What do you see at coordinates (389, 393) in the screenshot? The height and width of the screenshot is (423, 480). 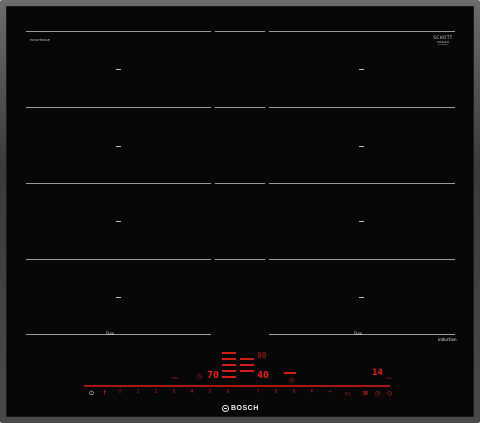 I see `clock-icon: ◷` at bounding box center [389, 393].